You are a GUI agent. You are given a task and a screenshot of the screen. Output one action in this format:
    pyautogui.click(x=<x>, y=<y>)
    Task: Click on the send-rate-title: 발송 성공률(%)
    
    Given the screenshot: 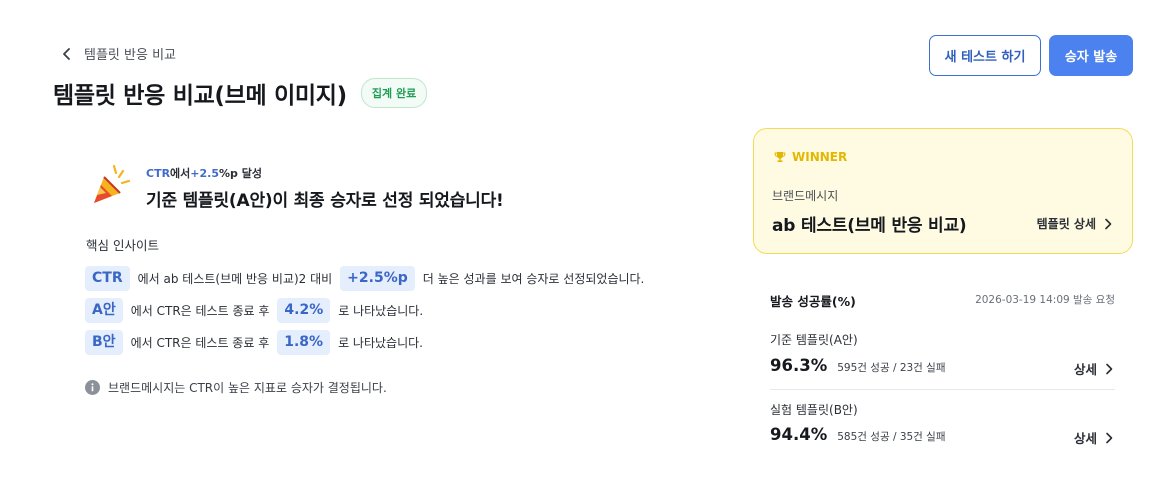 What is the action you would take?
    pyautogui.click(x=813, y=301)
    